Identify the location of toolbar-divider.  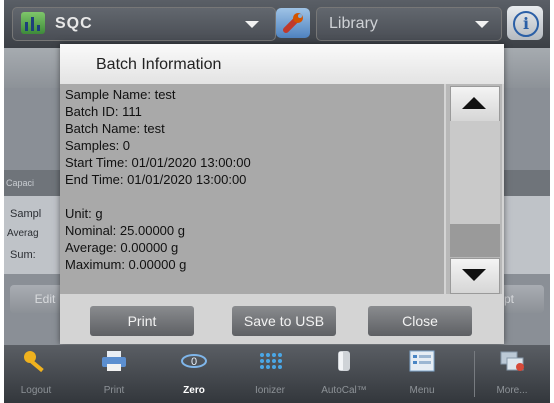
(474, 374).